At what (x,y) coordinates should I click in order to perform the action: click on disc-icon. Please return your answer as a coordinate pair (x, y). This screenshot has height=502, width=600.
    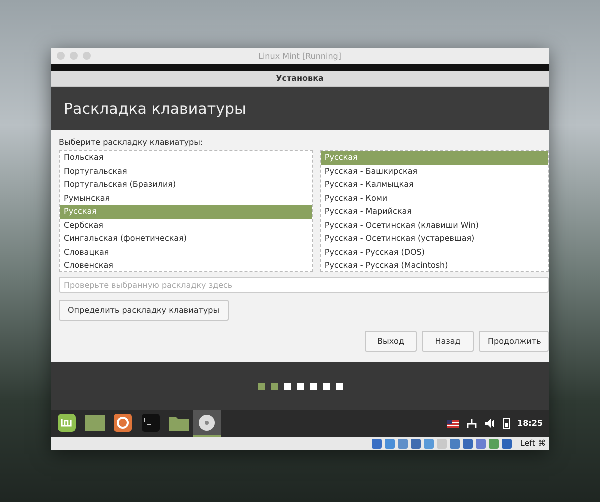
    Looking at the image, I should click on (207, 423).